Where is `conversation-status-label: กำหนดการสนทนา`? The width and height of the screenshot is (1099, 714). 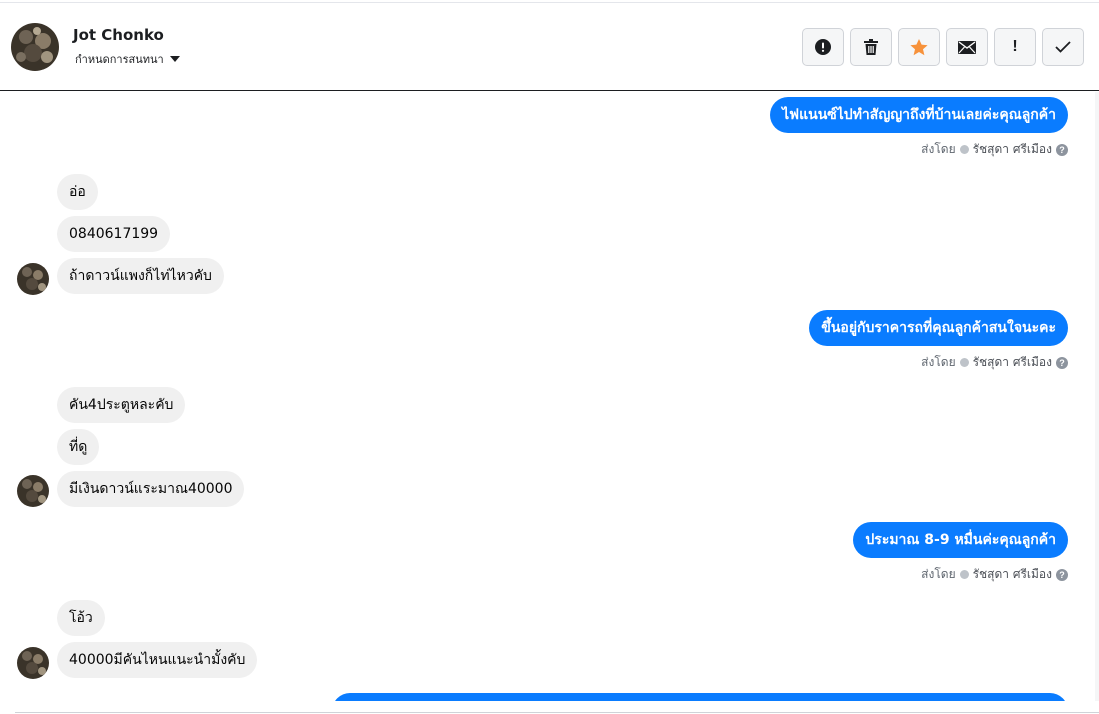 conversation-status-label: กำหนดการสนทนา is located at coordinates (119, 59).